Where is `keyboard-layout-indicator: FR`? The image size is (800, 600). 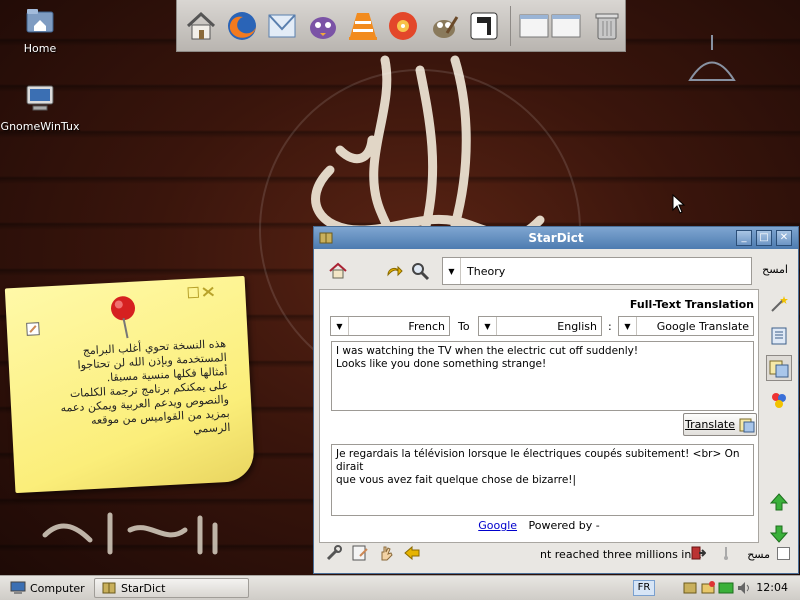 keyboard-layout-indicator: FR is located at coordinates (644, 588).